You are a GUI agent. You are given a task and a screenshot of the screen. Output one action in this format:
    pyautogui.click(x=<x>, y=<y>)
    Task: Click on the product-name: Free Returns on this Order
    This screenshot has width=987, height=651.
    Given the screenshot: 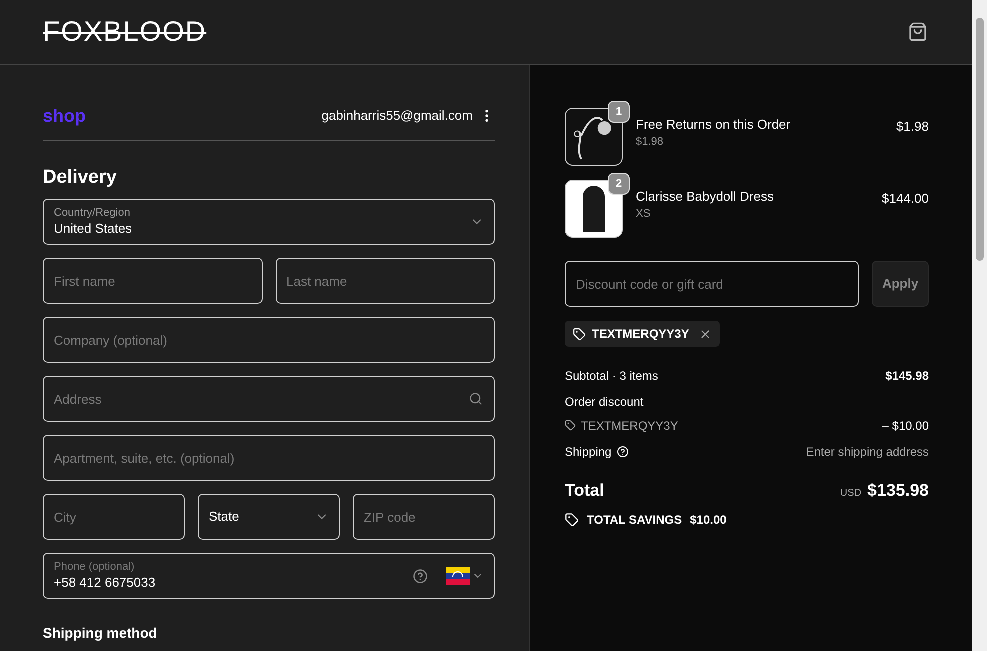 What is the action you would take?
    pyautogui.click(x=714, y=125)
    